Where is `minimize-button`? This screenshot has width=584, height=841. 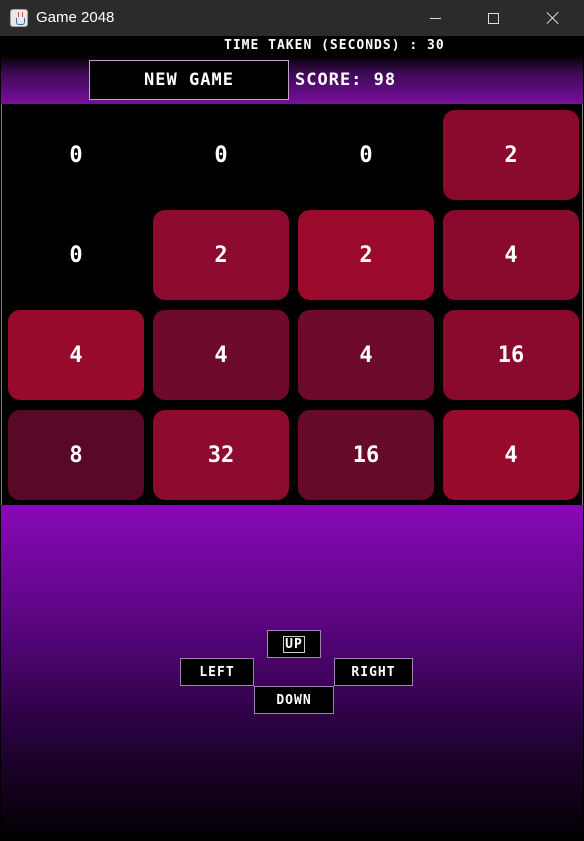 minimize-button is located at coordinates (435, 18).